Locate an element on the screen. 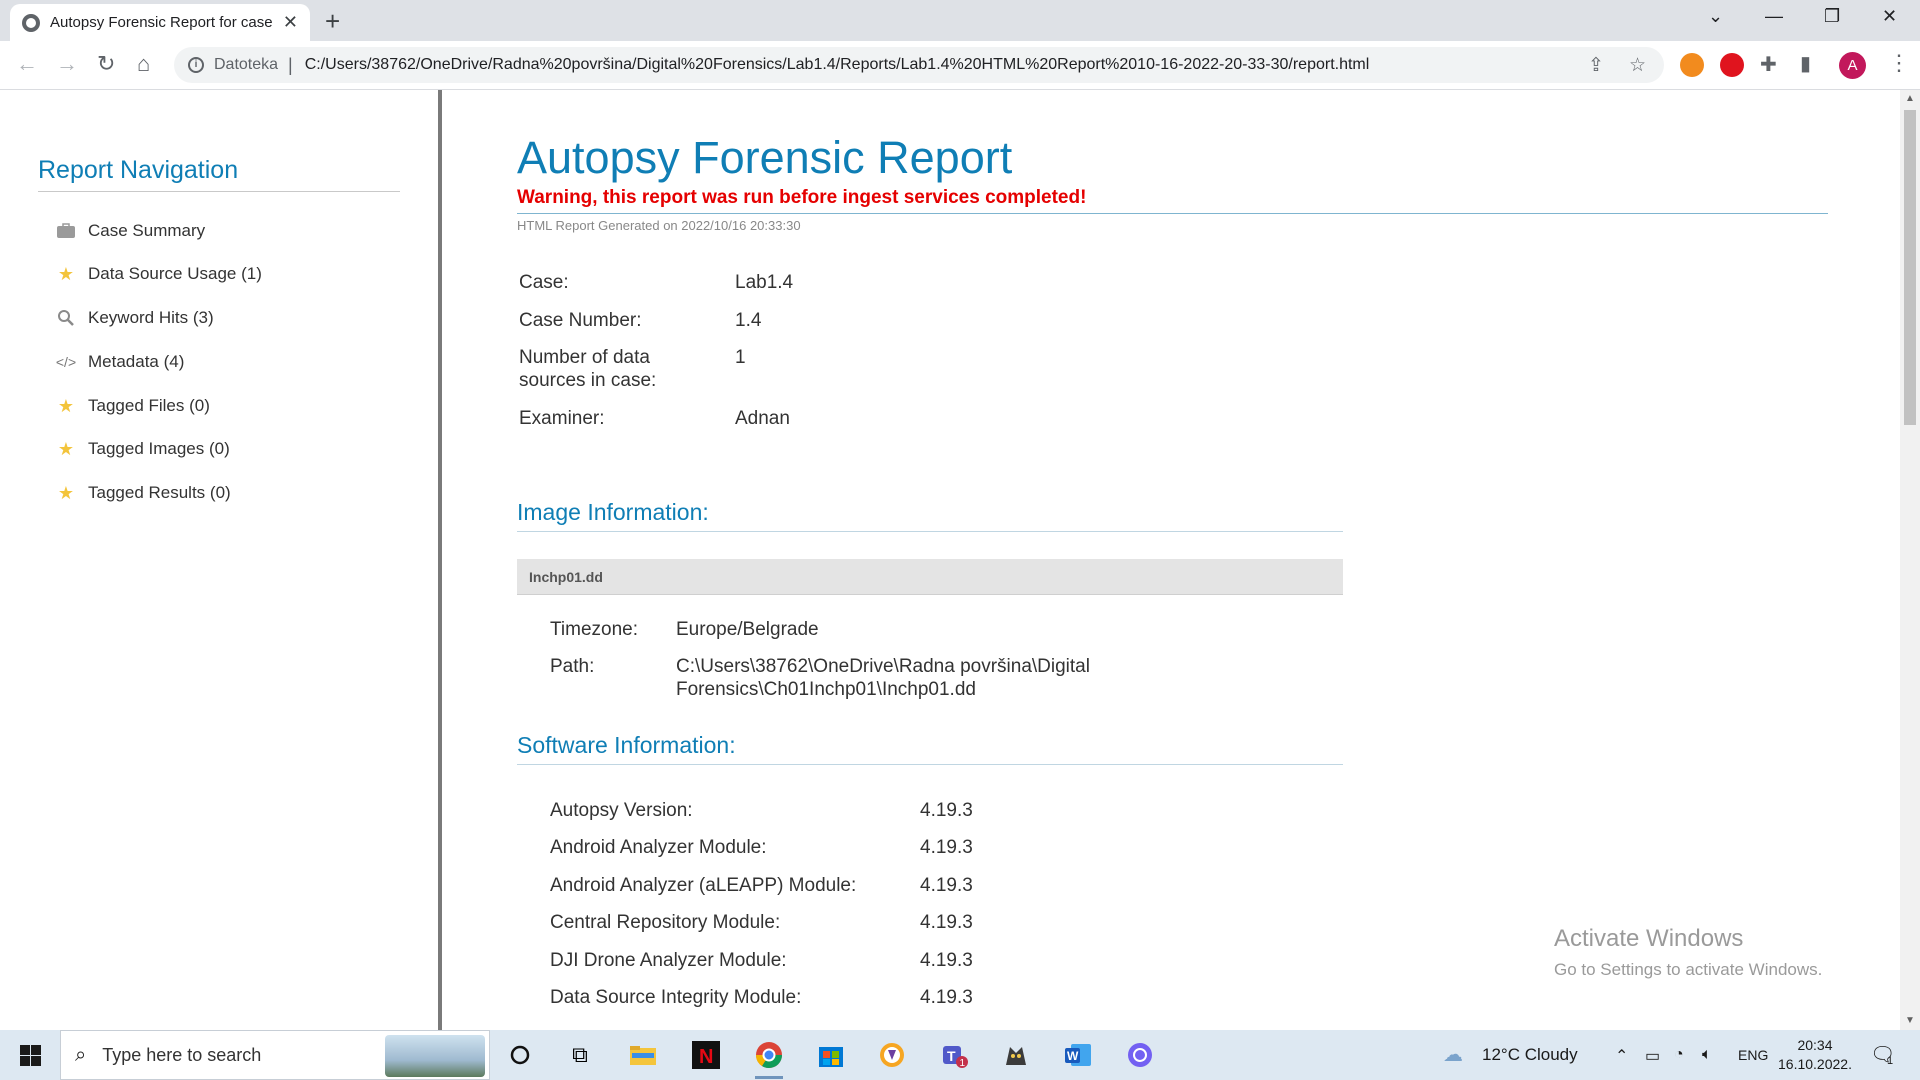 The image size is (1920, 1080). activate-windows-subtitle: Go to Settings to activate Windows. is located at coordinates (1688, 969).